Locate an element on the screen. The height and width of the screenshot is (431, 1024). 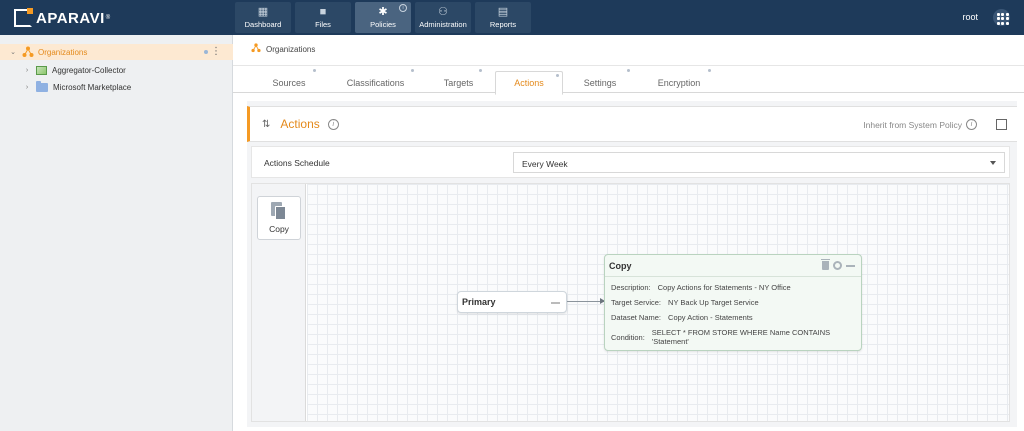
schedule-label: Actions Schedule is located at coordinates (297, 163).